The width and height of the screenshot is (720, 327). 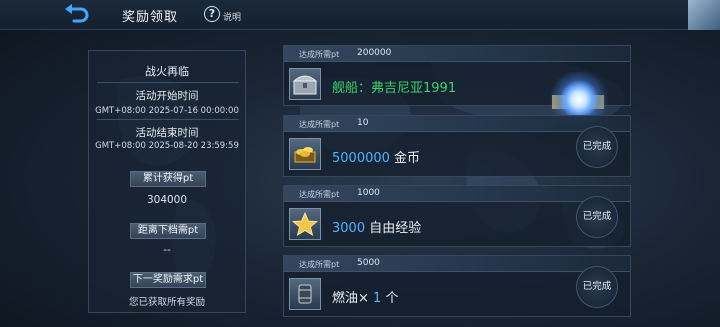 What do you see at coordinates (167, 96) in the screenshot?
I see `start-time-label: 活动开始时间` at bounding box center [167, 96].